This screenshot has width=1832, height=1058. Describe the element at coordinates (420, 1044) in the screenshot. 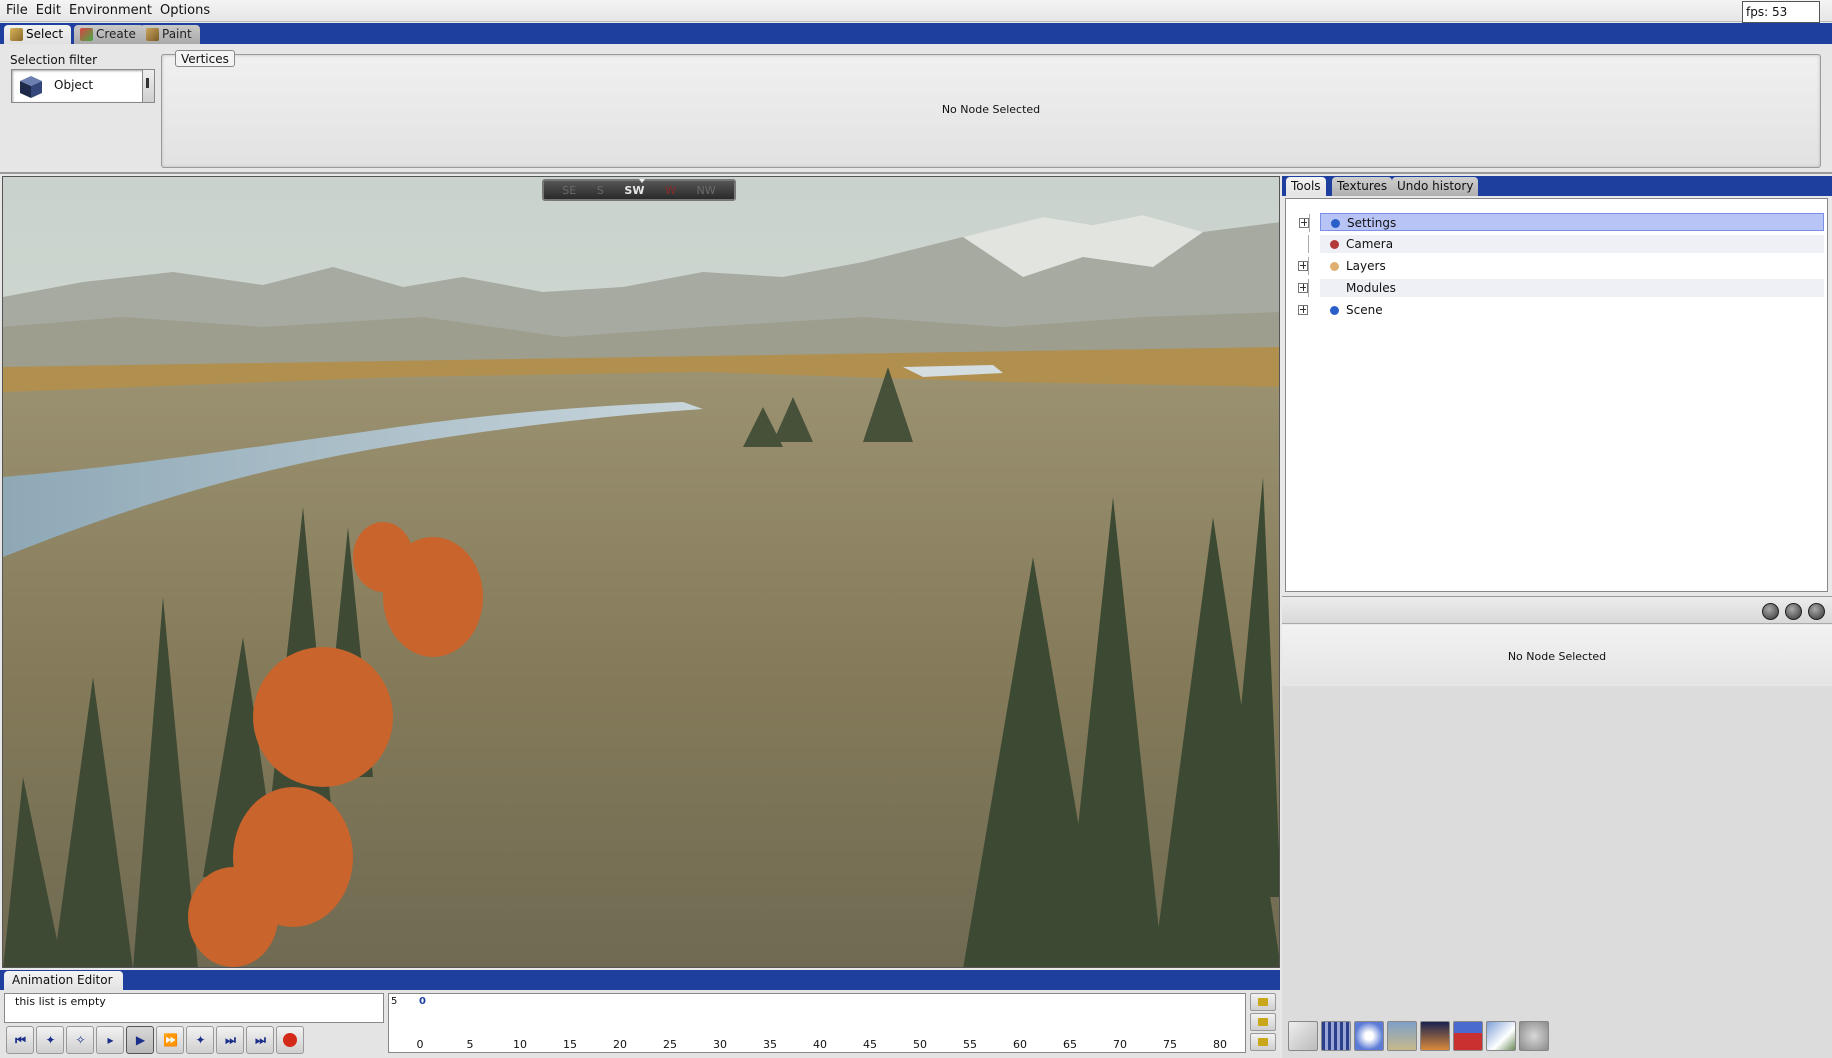

I see `timeline-tick: 0` at that location.